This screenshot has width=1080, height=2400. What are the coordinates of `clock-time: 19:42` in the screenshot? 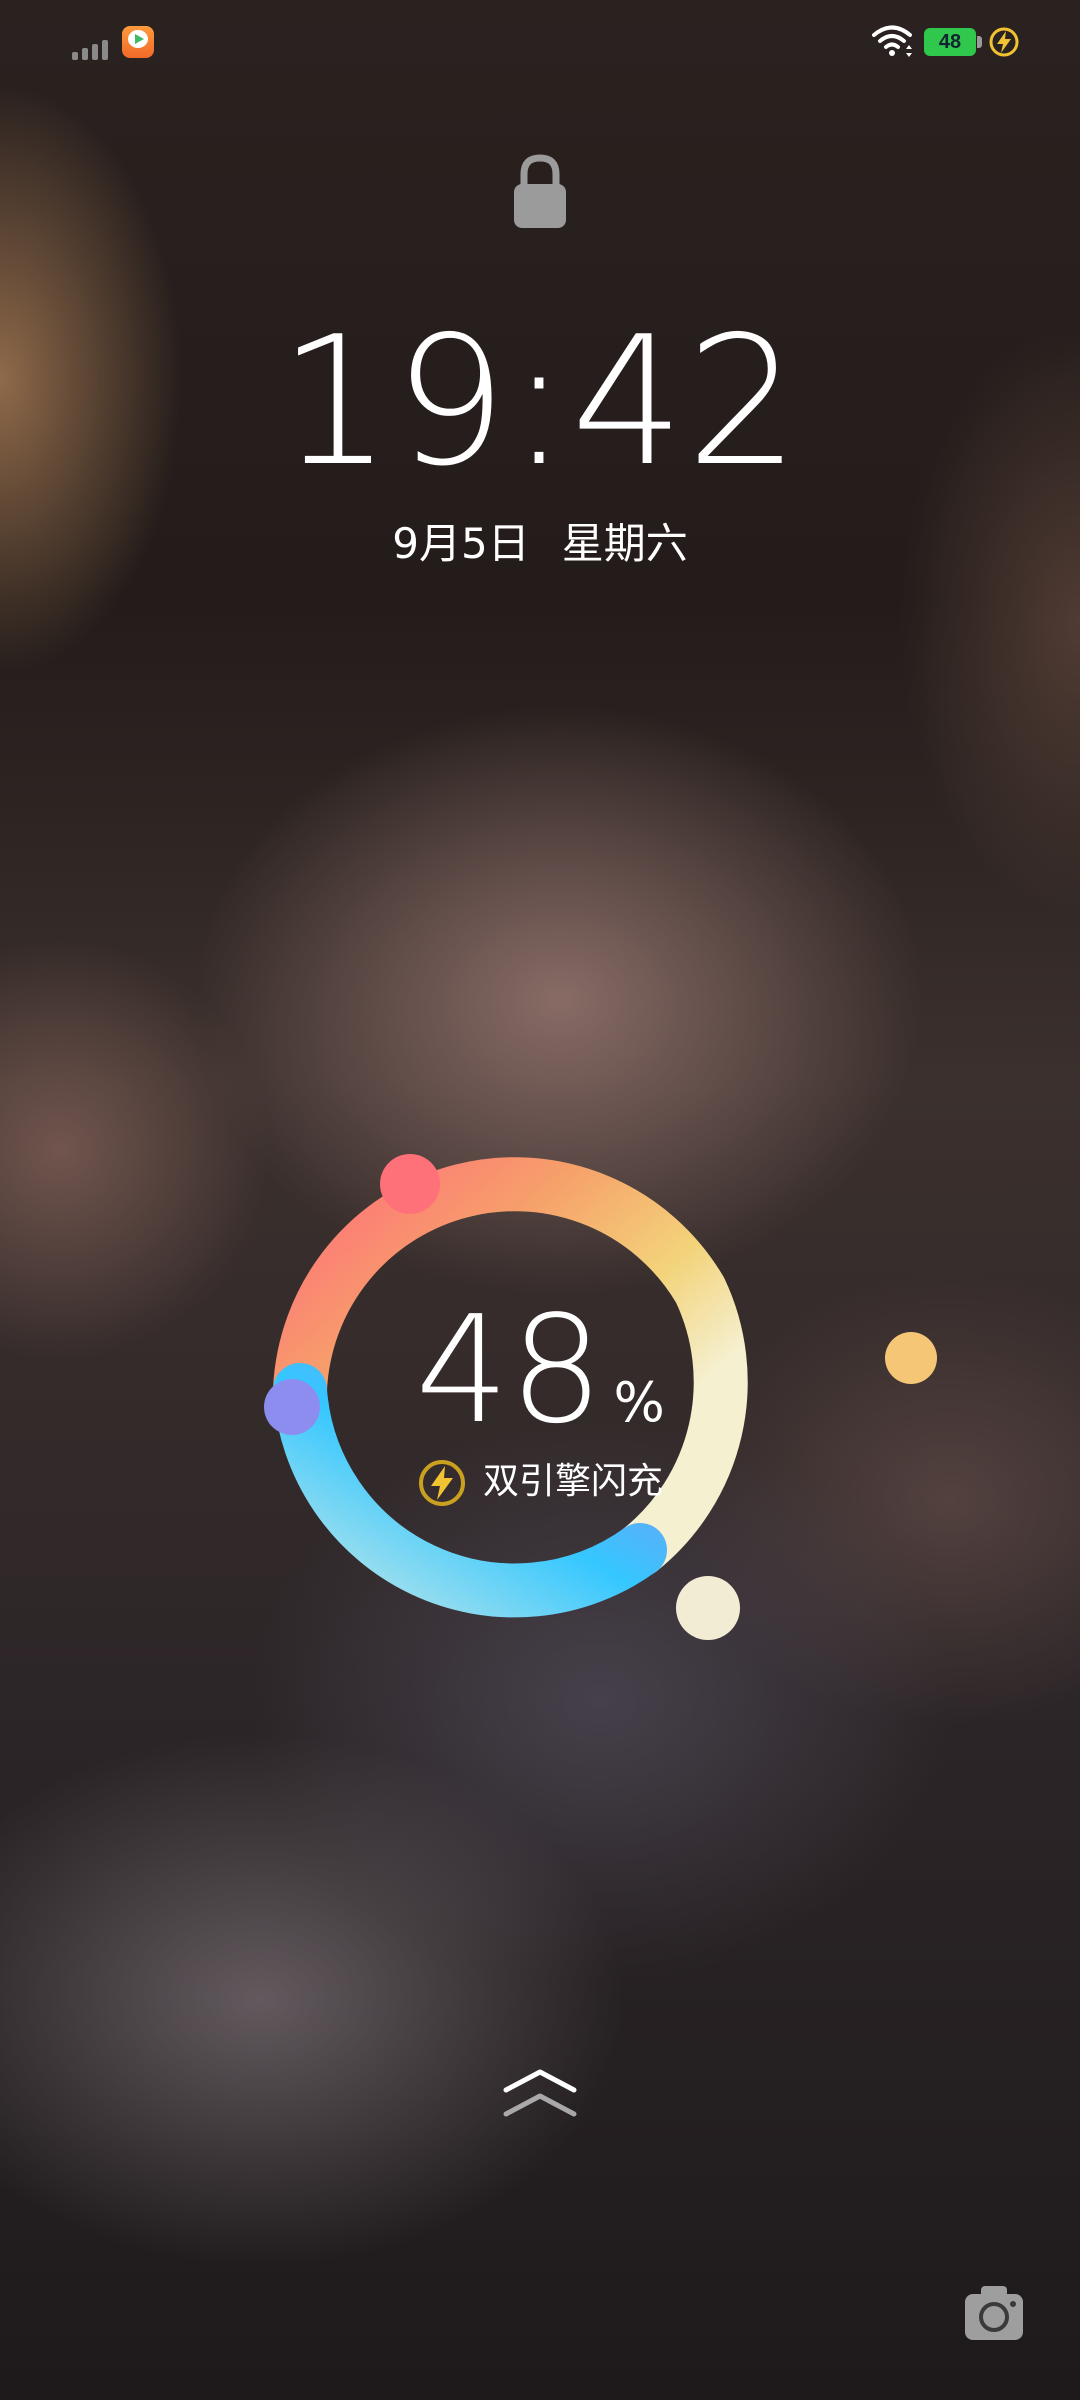 It's located at (540, 401).